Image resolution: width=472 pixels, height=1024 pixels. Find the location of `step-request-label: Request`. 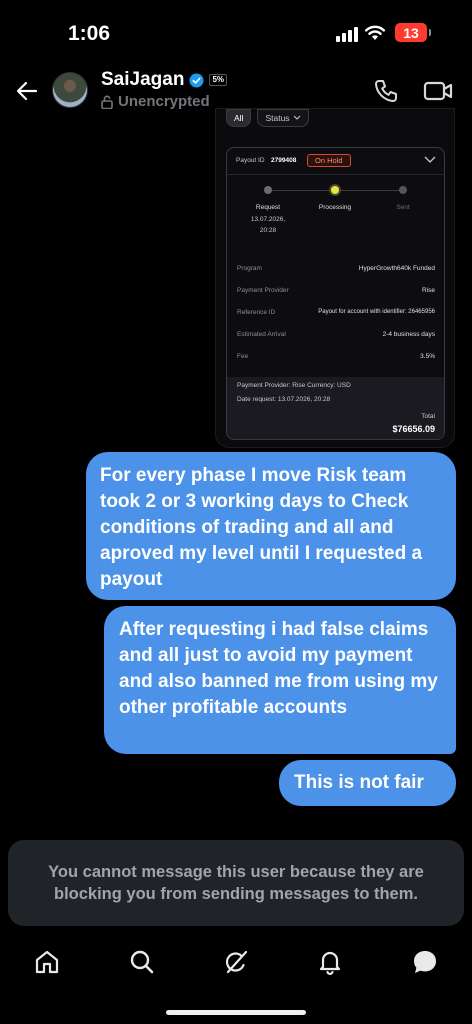

step-request-label: Request is located at coordinates (268, 207).